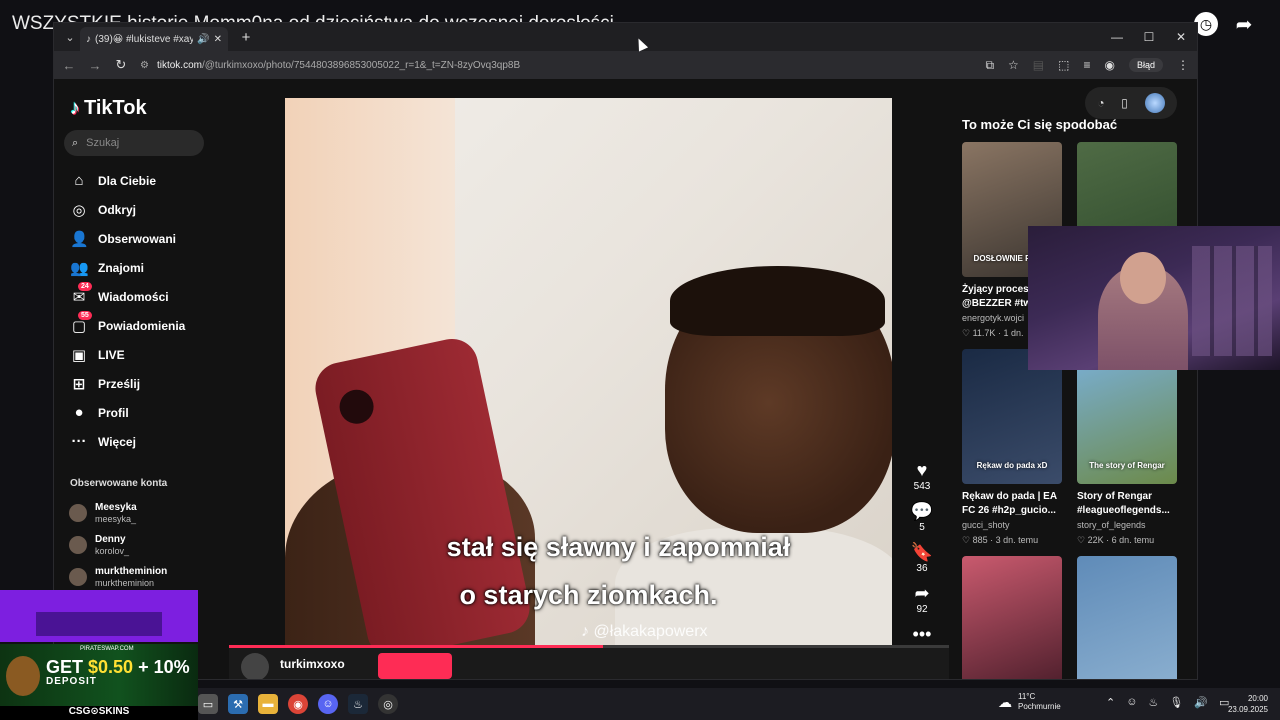 Image resolution: width=1280 pixels, height=720 pixels. Describe the element at coordinates (79, 239) in the screenshot. I see `nav-obserwowani-icon: 👤` at that location.